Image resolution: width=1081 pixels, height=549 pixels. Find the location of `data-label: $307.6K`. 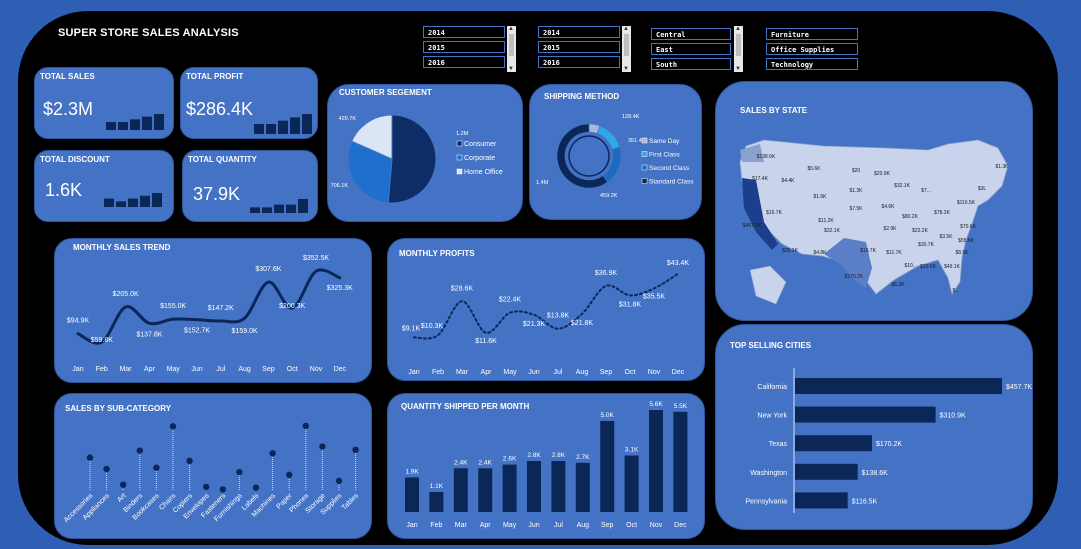

data-label: $307.6K is located at coordinates (268, 269).